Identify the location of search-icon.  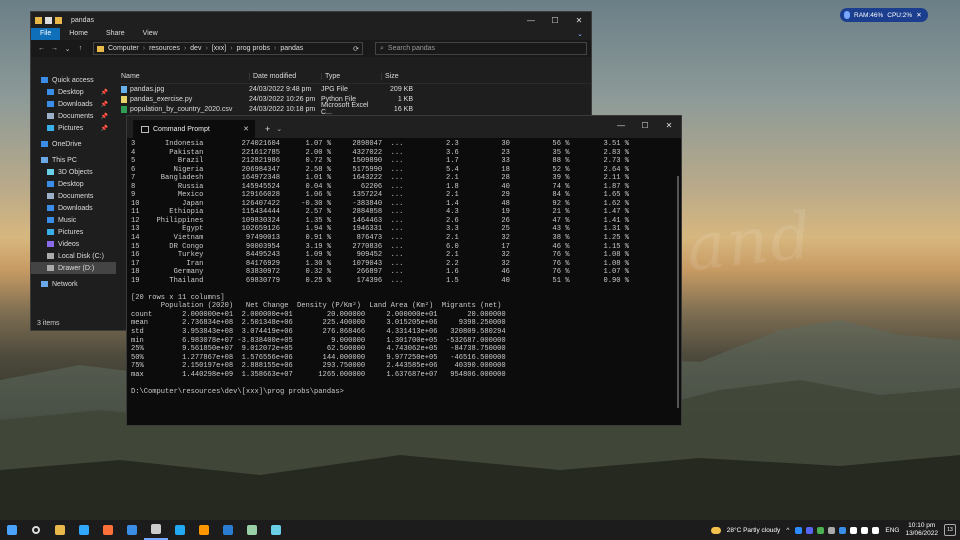
(36, 530).